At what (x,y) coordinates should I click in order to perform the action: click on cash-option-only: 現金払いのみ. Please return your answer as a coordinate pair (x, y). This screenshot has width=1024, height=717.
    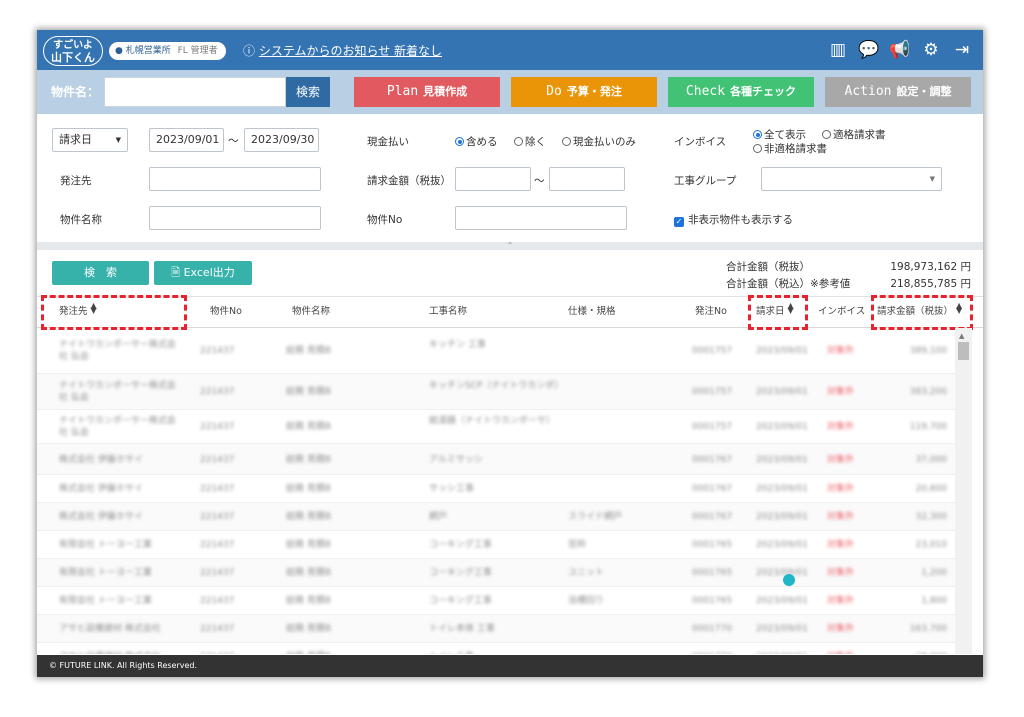
    Looking at the image, I should click on (599, 141).